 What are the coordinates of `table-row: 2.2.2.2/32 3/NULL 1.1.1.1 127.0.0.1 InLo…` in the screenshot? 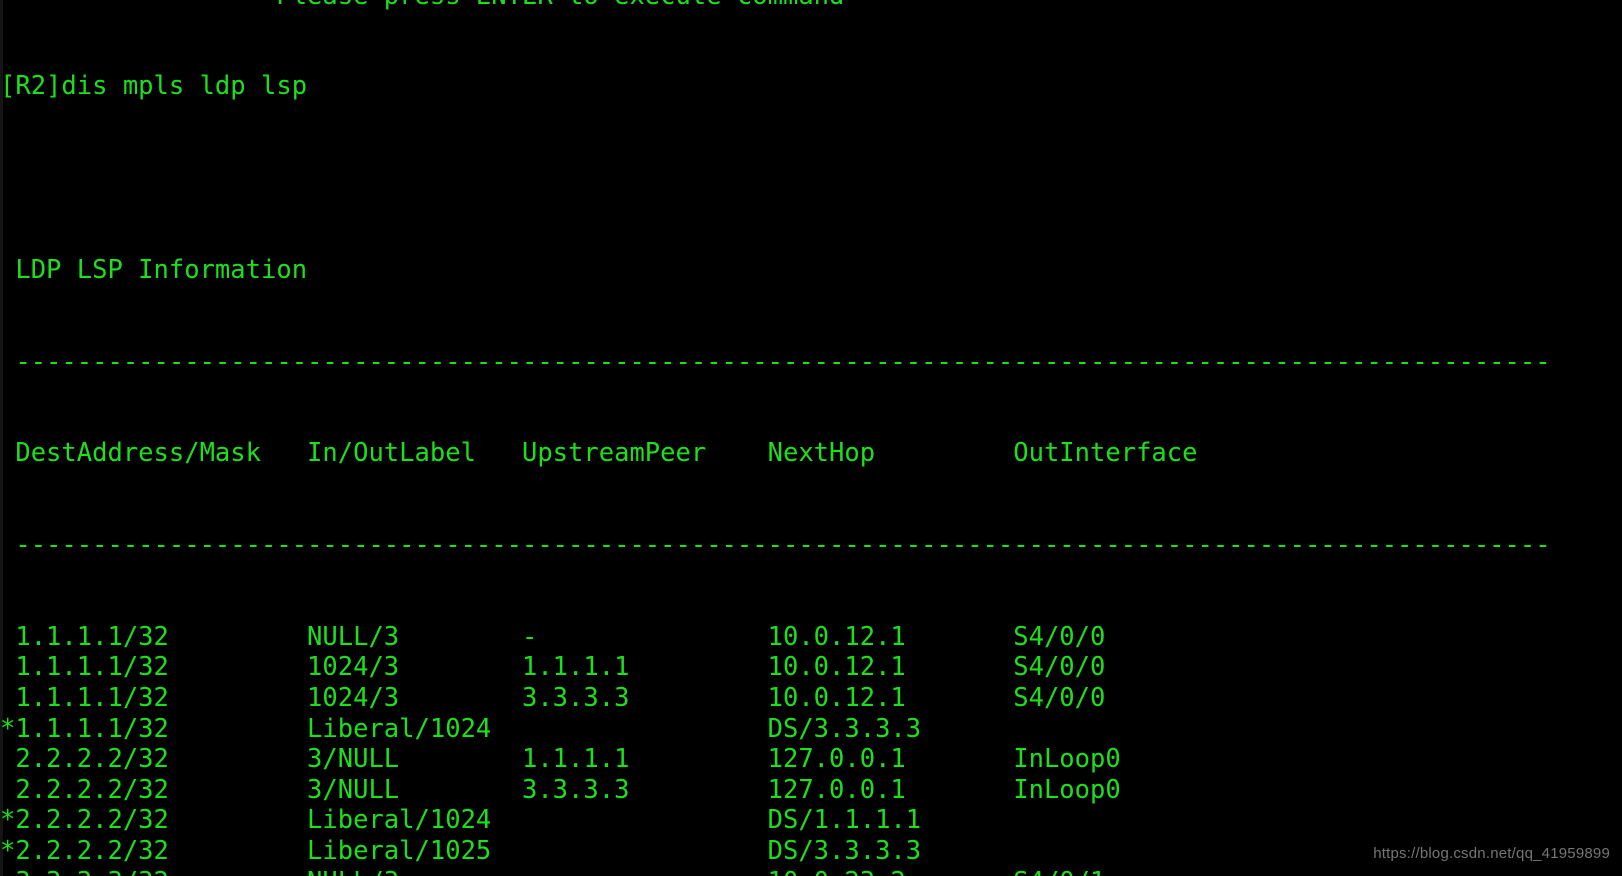 It's located at (560, 759).